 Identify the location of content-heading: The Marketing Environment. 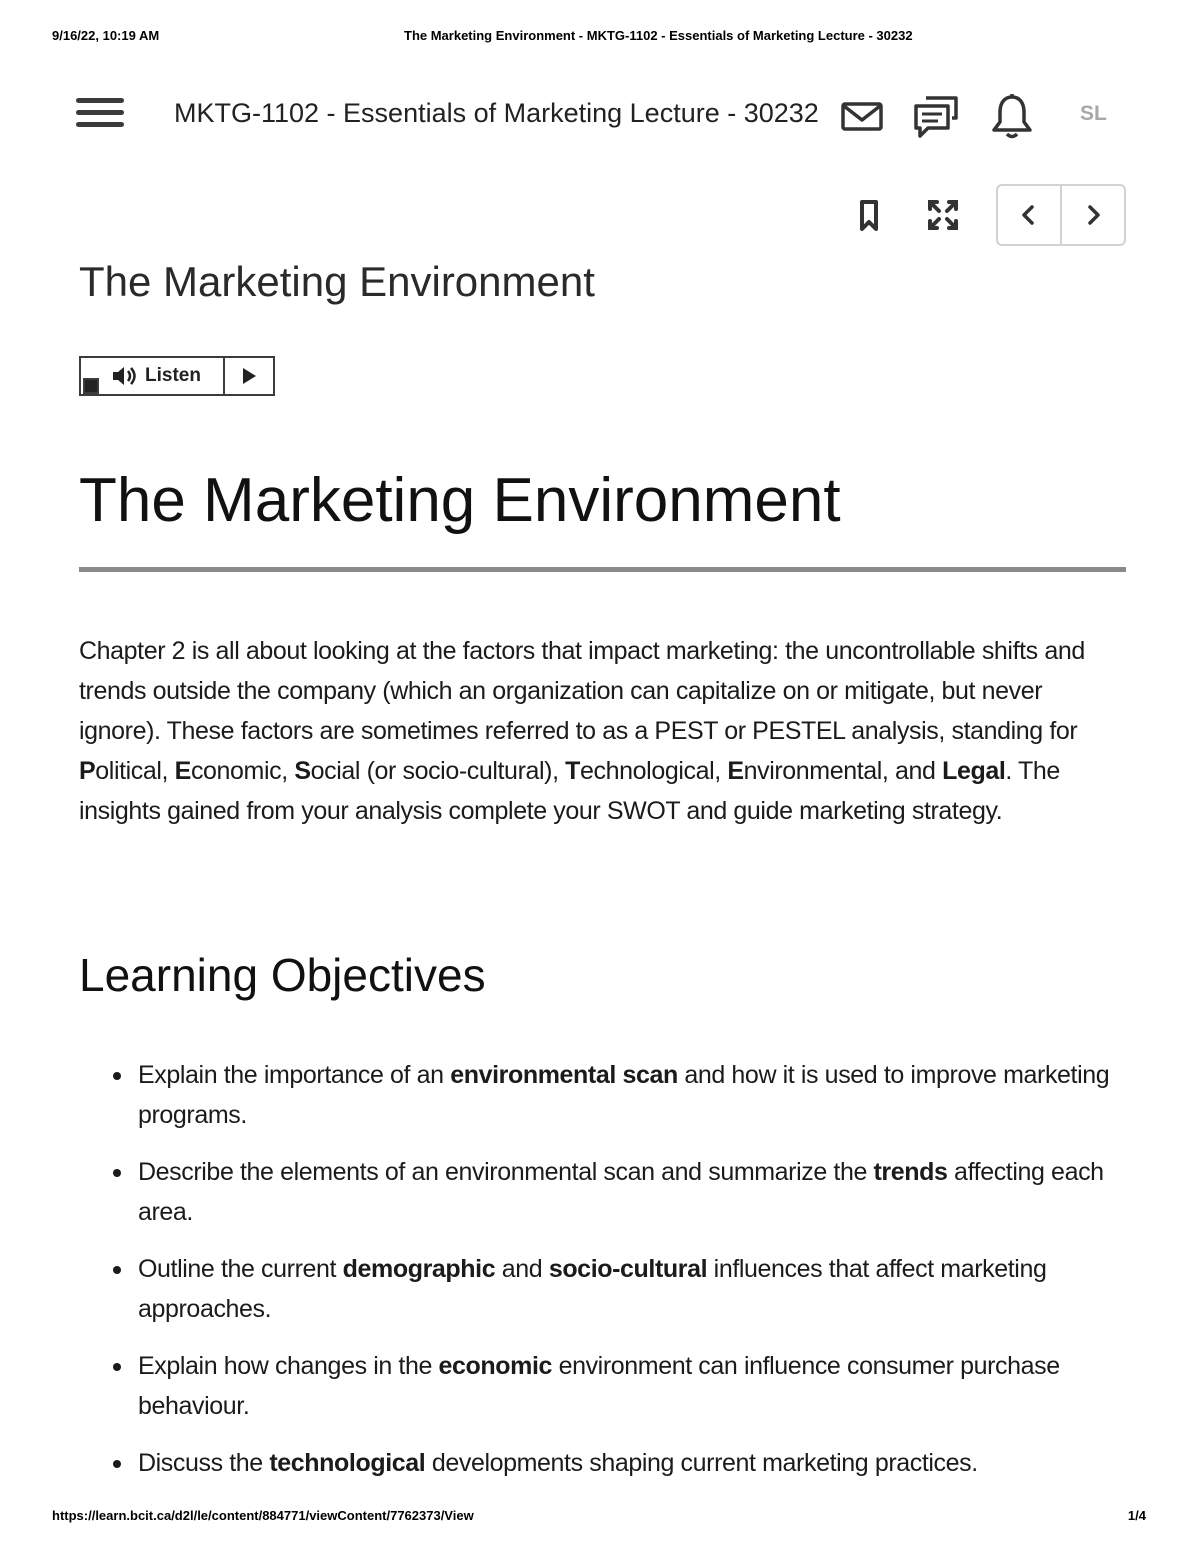
(460, 500).